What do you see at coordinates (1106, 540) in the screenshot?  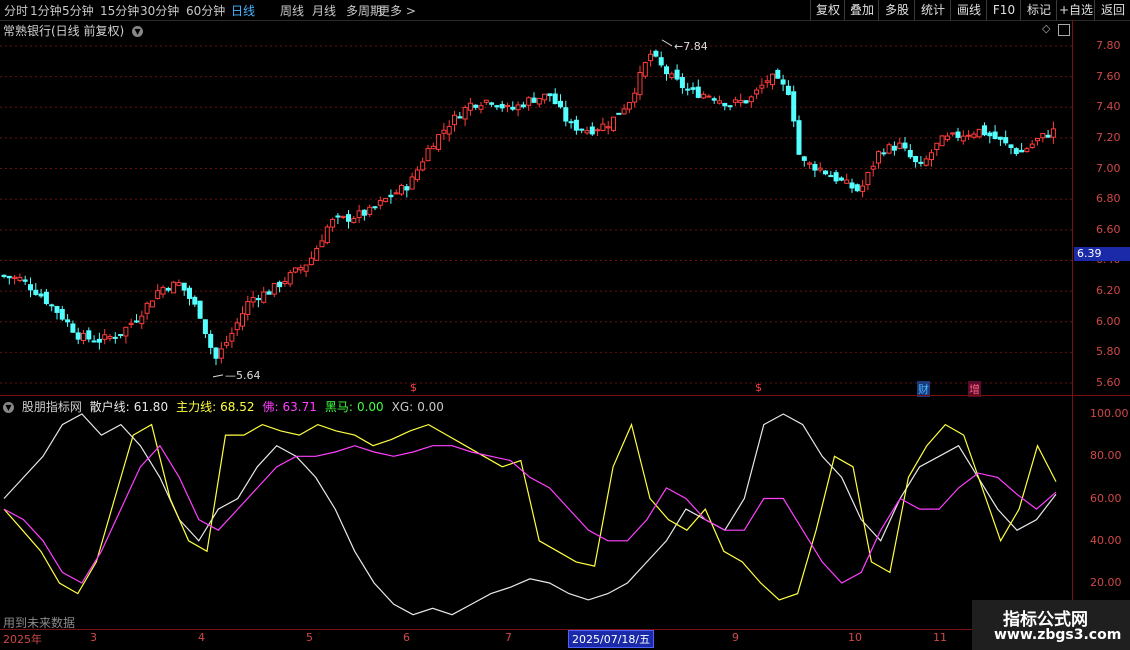 I see `indicator-axis-label: 40.00` at bounding box center [1106, 540].